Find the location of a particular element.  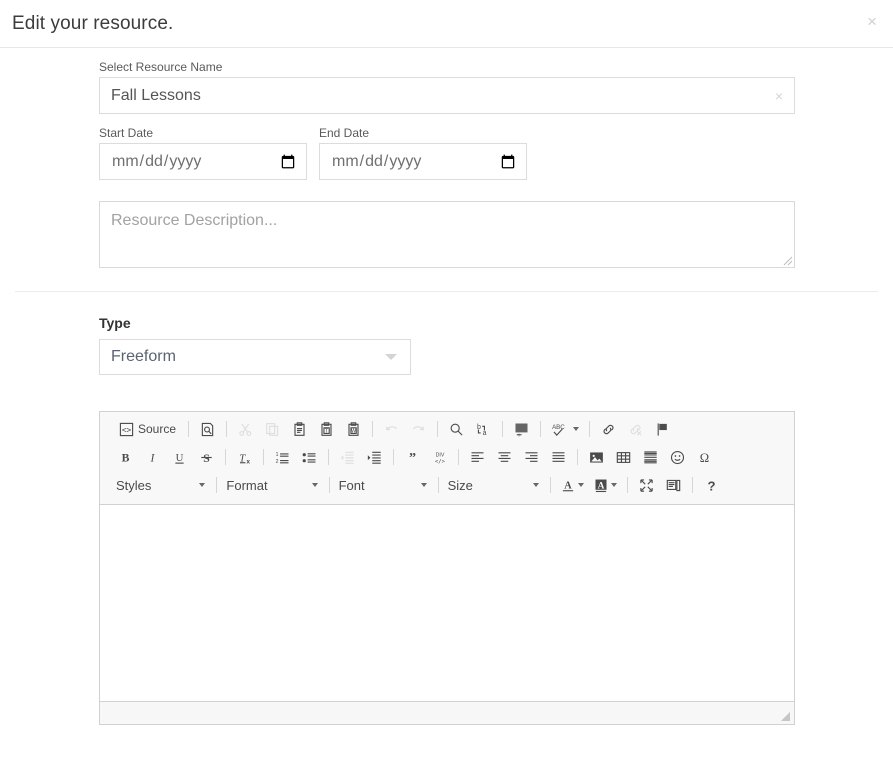

source-button: <> Source is located at coordinates (147, 429).